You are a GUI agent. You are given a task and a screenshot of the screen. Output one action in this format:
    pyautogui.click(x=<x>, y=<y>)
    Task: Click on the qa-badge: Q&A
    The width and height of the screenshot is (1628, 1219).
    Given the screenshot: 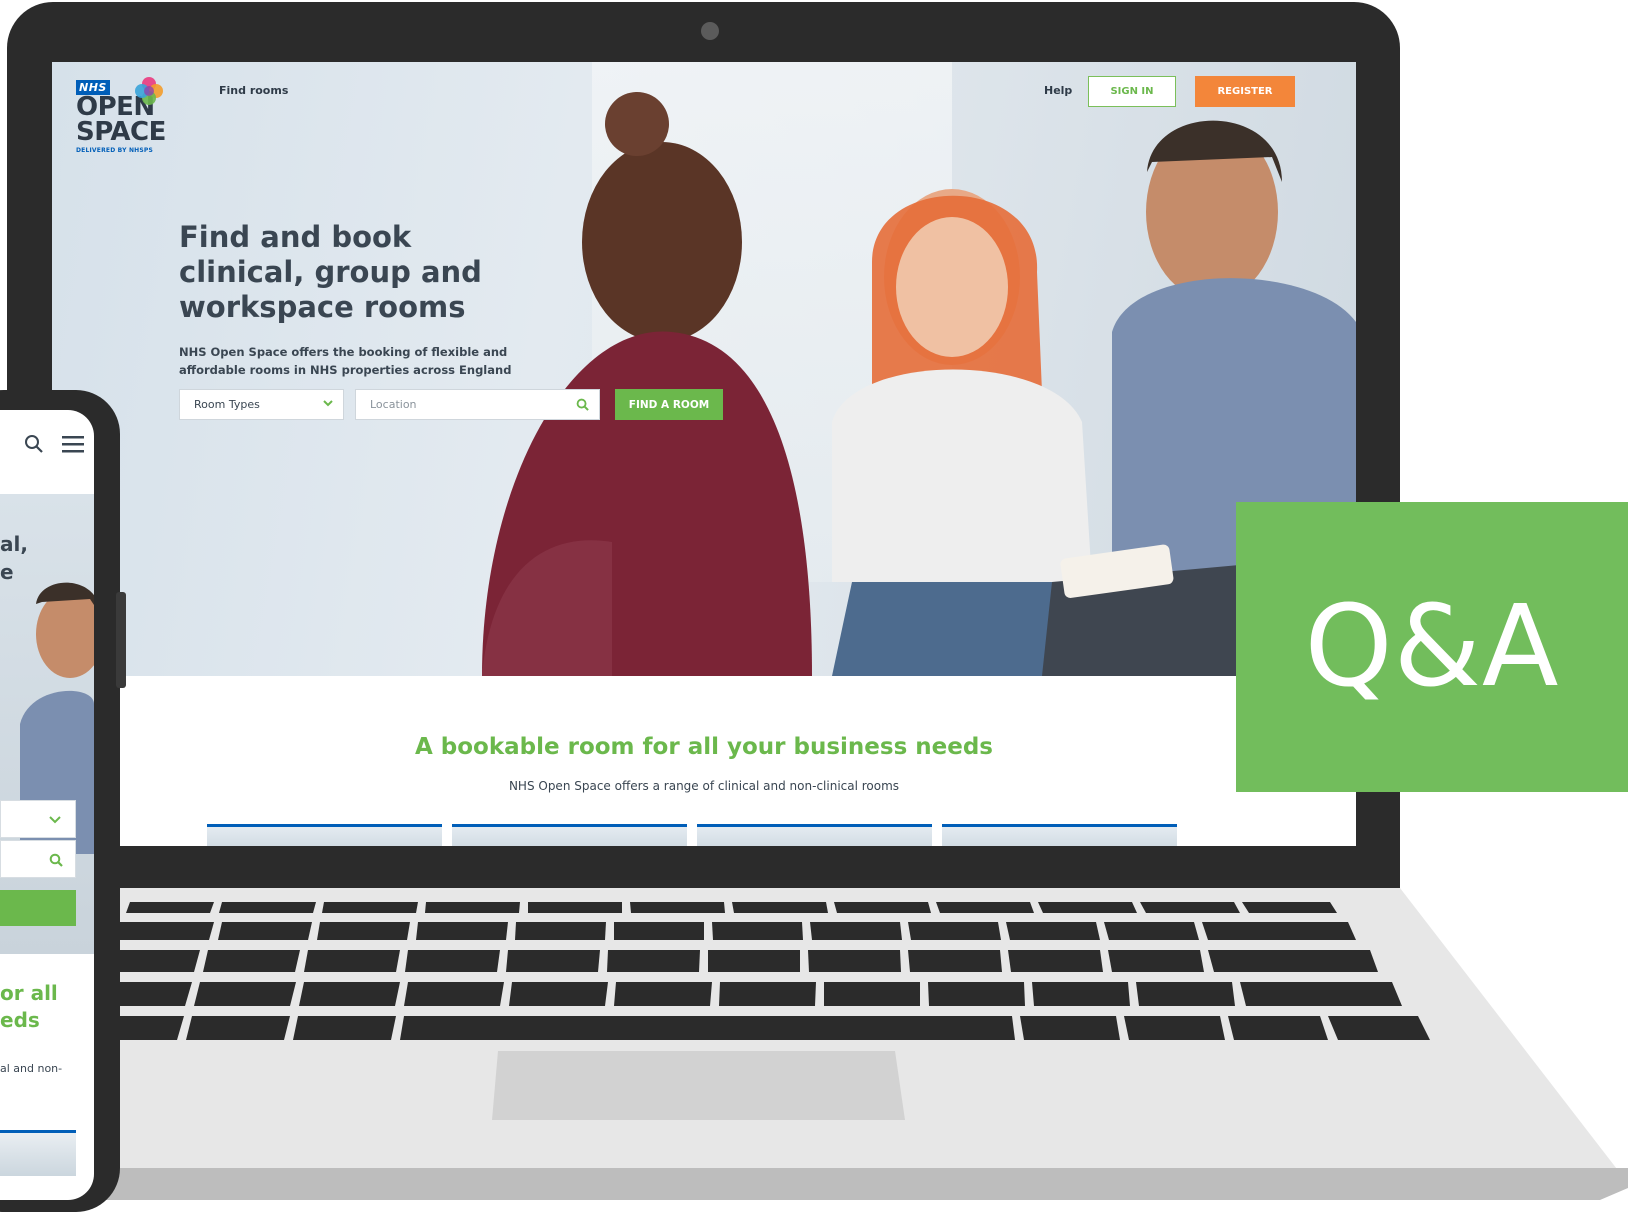 What is the action you would take?
    pyautogui.click(x=1432, y=647)
    